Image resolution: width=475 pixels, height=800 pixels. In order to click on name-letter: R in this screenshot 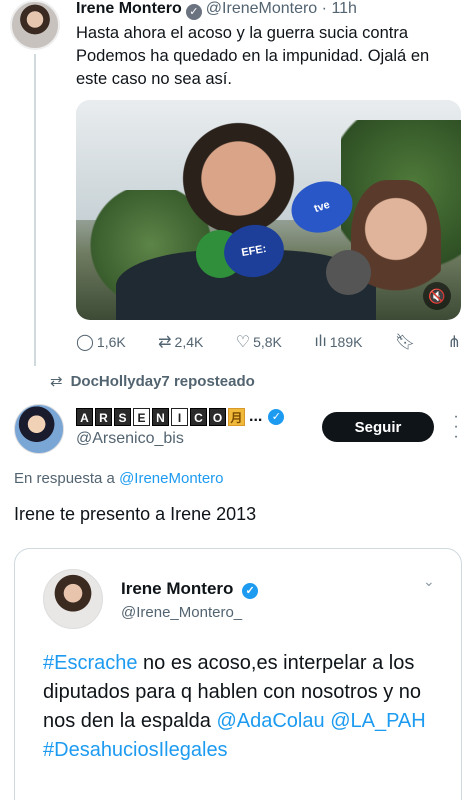, I will do `click(103, 417)`.